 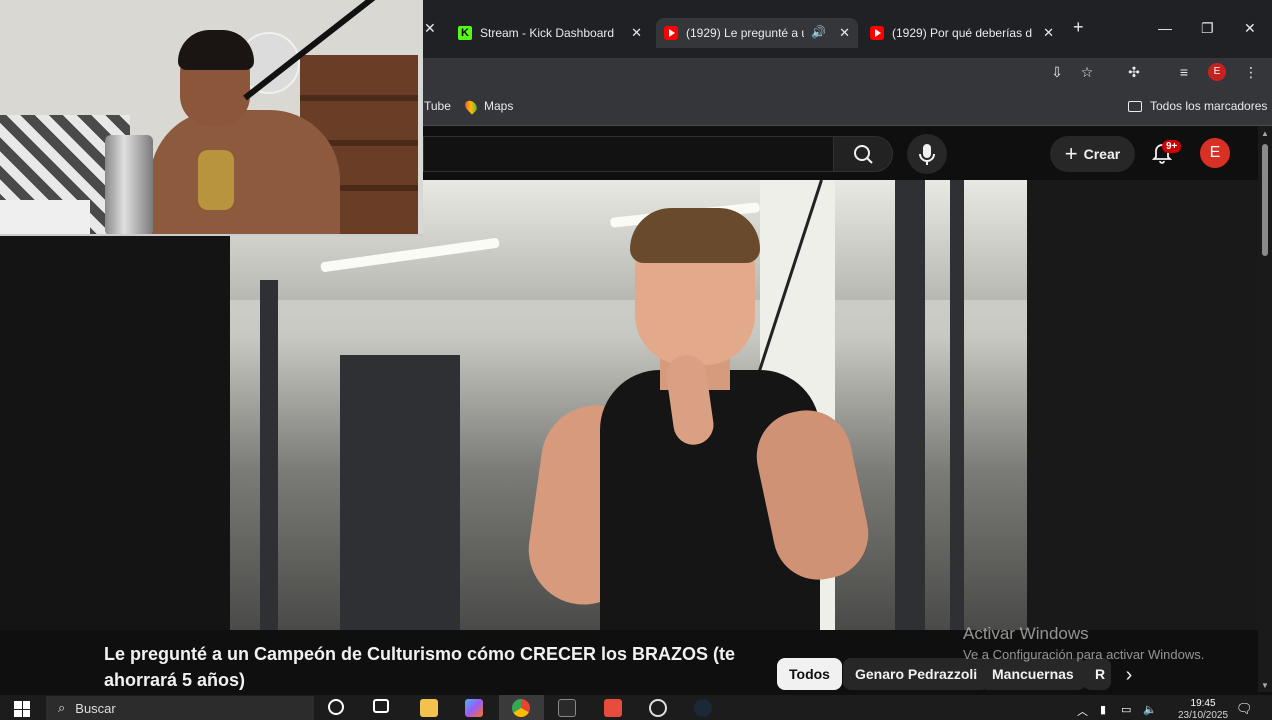 What do you see at coordinates (809, 674) in the screenshot?
I see `chip-todos: Todos` at bounding box center [809, 674].